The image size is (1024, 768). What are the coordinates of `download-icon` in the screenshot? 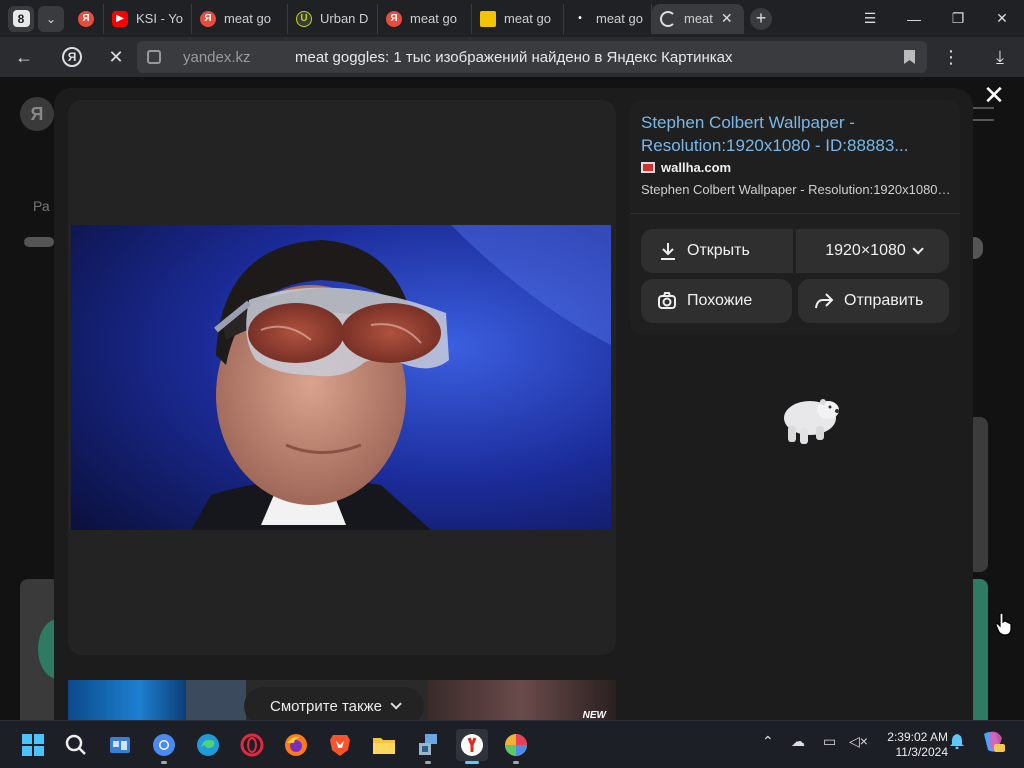 It's located at (668, 251).